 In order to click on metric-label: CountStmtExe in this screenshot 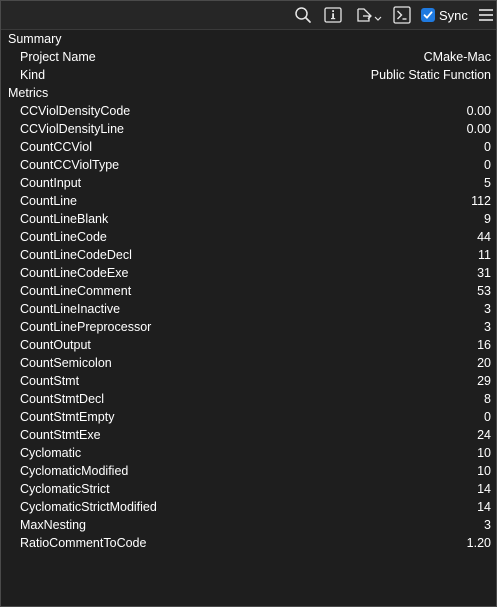, I will do `click(60, 435)`.